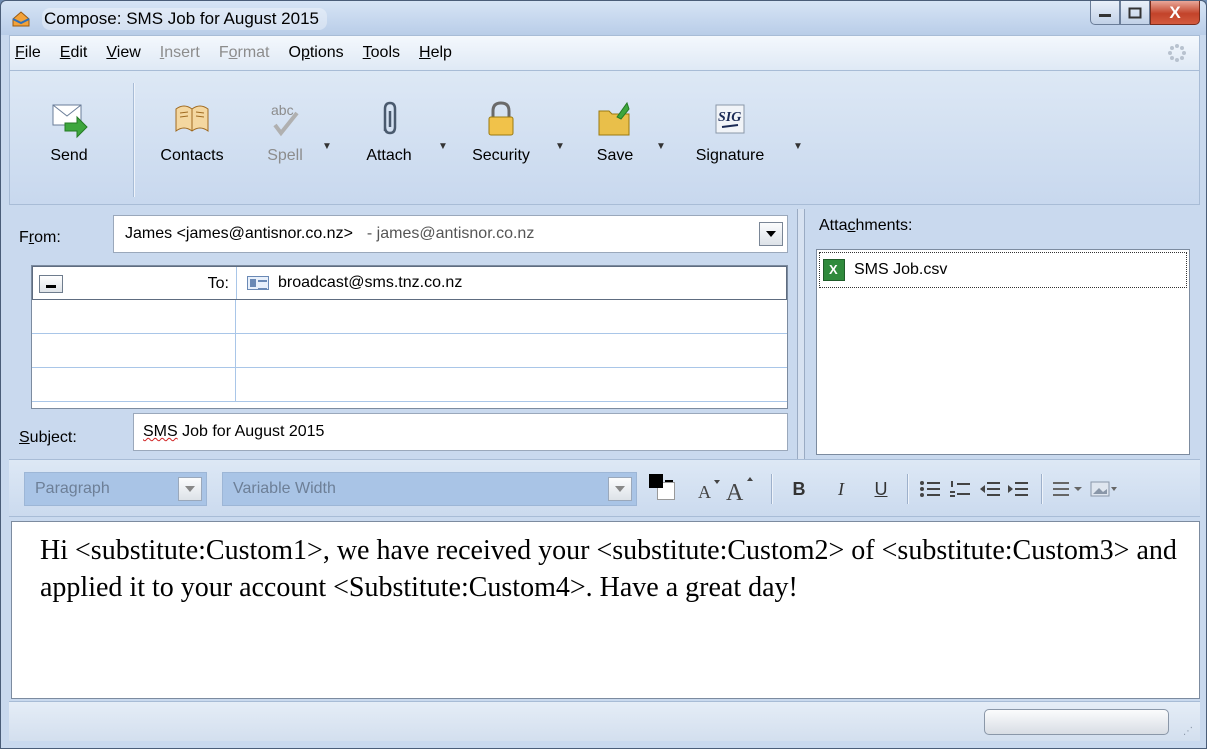  Describe the element at coordinates (51, 284) in the screenshot. I see `recipient-type-dropdown-icon` at that location.